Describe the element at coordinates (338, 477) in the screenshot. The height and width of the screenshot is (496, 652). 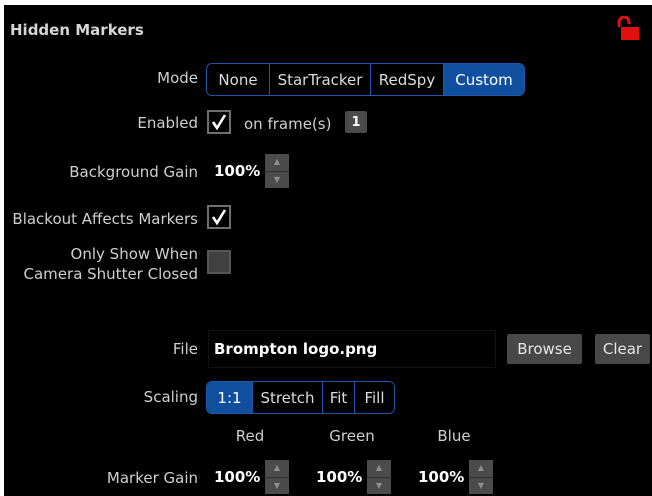
I see `marker-gain-green-value: 100%` at that location.